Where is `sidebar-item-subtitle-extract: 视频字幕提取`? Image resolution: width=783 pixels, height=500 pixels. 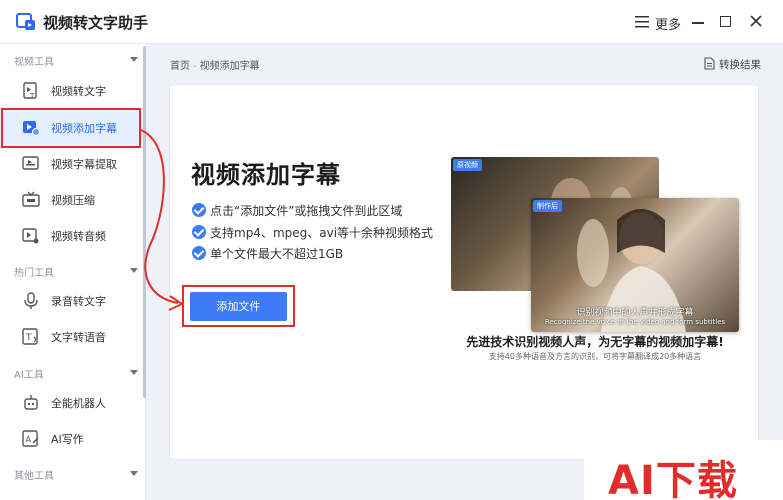
sidebar-item-subtitle-extract: 视频字幕提取 is located at coordinates (71, 164).